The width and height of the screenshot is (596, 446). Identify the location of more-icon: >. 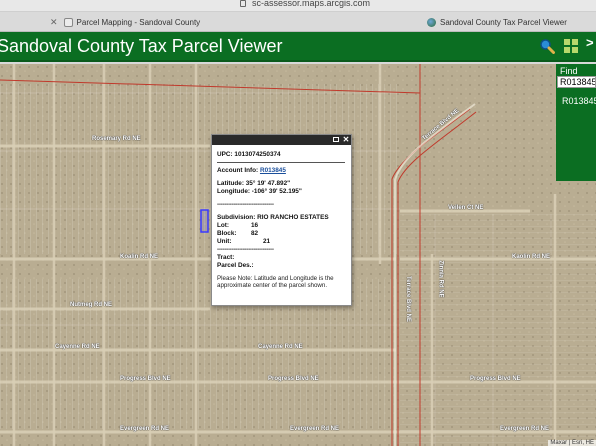
(591, 43).